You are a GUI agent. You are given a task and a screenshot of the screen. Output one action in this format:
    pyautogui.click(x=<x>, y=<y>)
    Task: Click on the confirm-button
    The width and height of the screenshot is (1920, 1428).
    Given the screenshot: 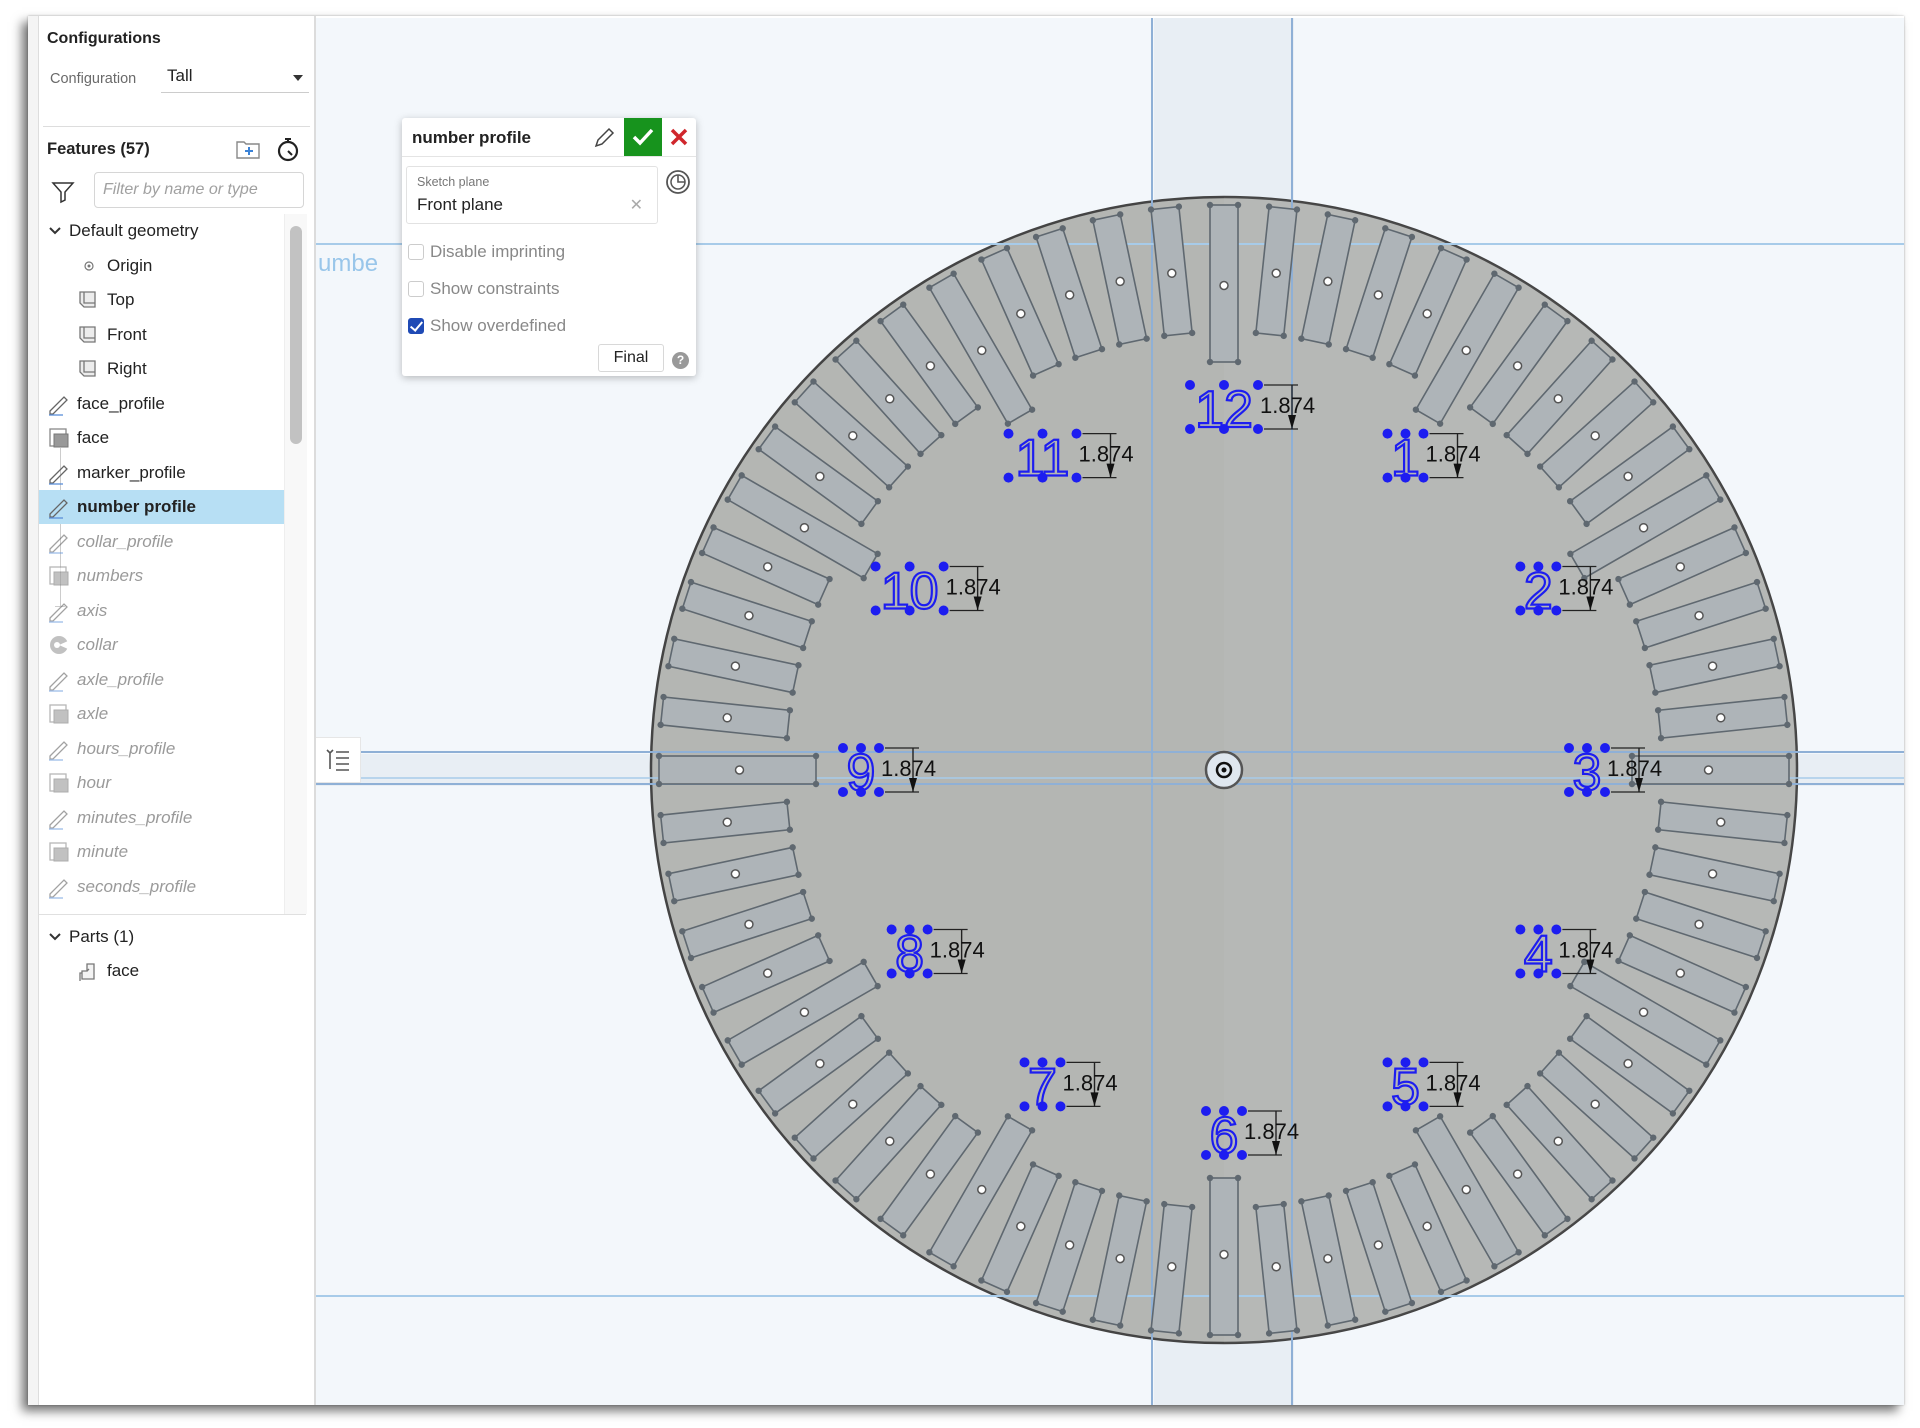 What is the action you would take?
    pyautogui.click(x=643, y=137)
    